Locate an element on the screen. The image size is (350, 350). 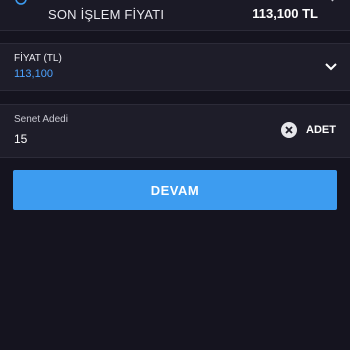
last-trade-value: 113,100 TL is located at coordinates (285, 13).